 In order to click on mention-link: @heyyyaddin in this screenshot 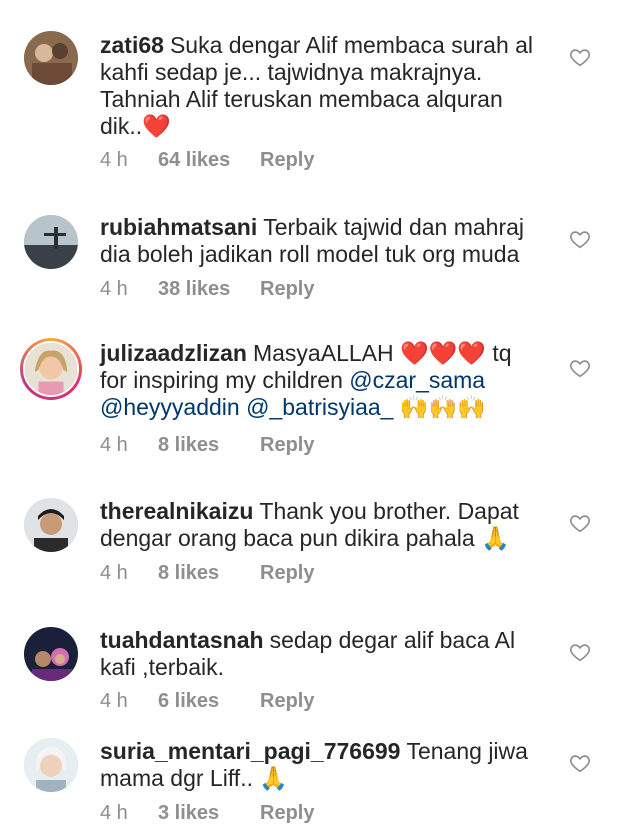, I will do `click(170, 407)`.